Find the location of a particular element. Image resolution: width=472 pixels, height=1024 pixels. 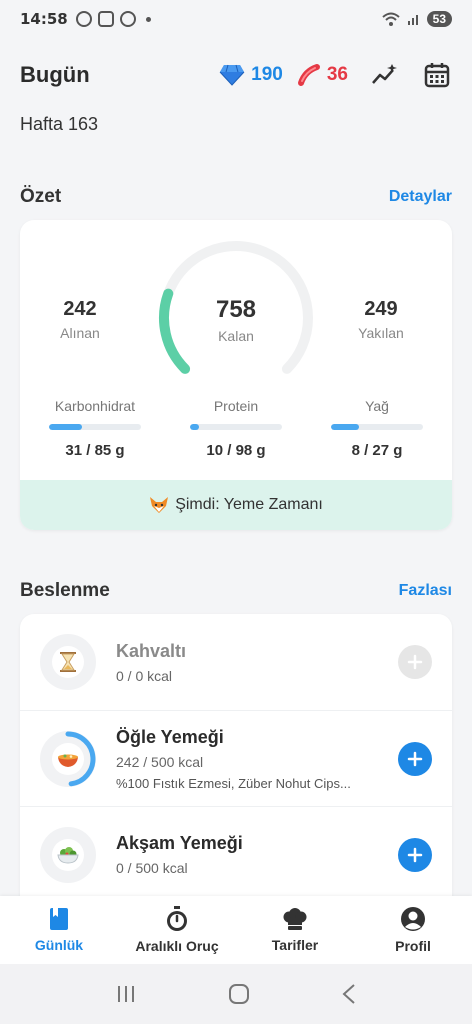

fat-progress-bar is located at coordinates (377, 427).